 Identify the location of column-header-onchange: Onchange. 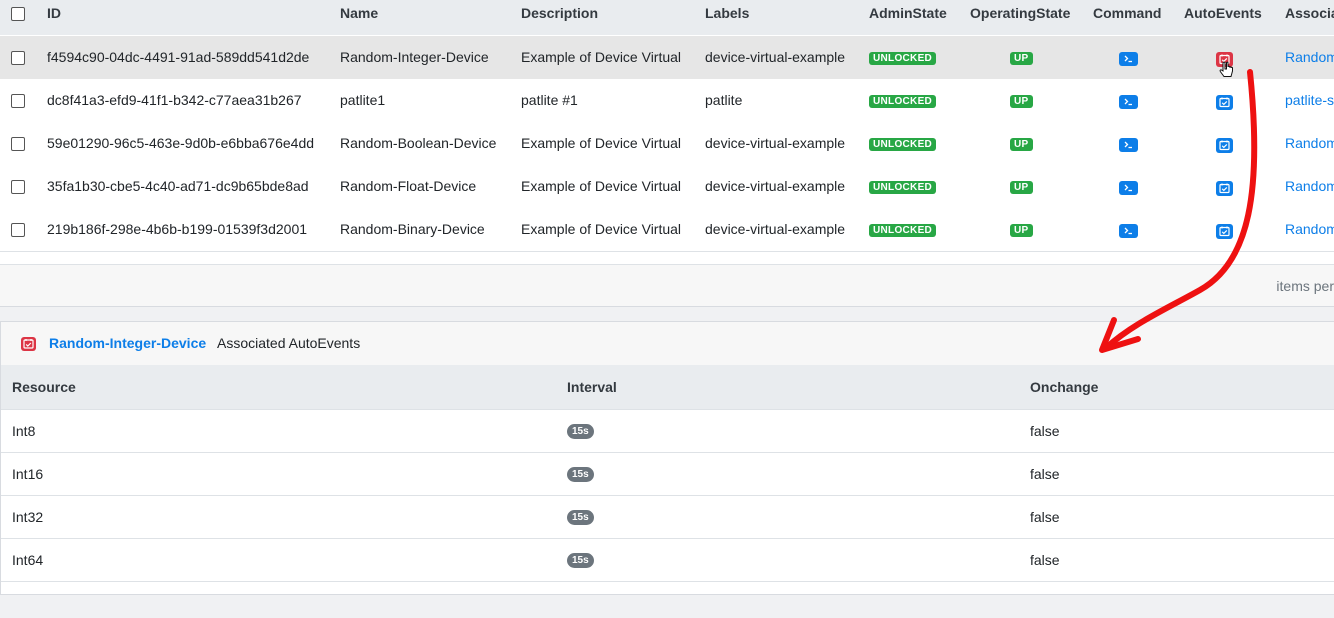
(1064, 387).